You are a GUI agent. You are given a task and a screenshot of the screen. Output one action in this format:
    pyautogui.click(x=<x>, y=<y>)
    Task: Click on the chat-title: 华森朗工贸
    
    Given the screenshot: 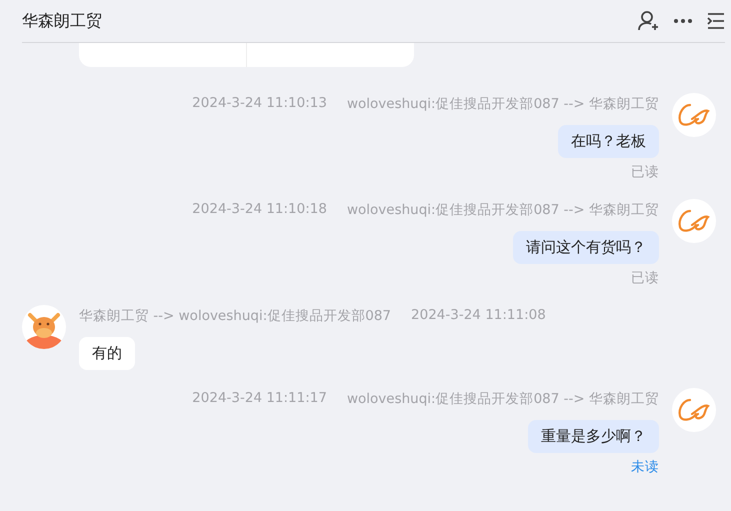 What is the action you would take?
    pyautogui.click(x=62, y=21)
    